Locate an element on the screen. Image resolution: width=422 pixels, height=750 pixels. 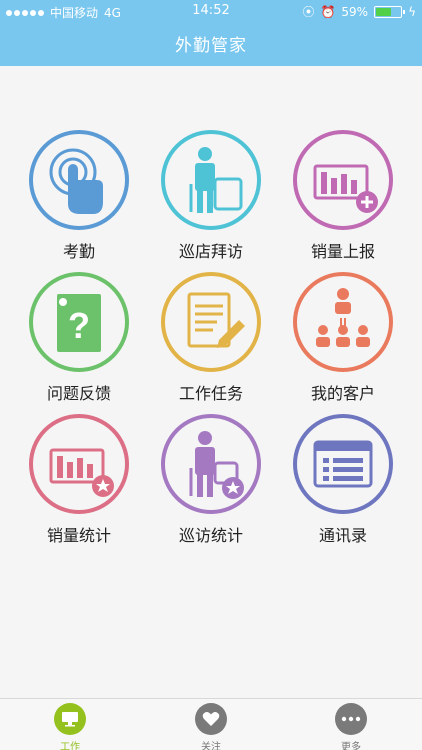
sales-stats-icon is located at coordinates (81, 472).